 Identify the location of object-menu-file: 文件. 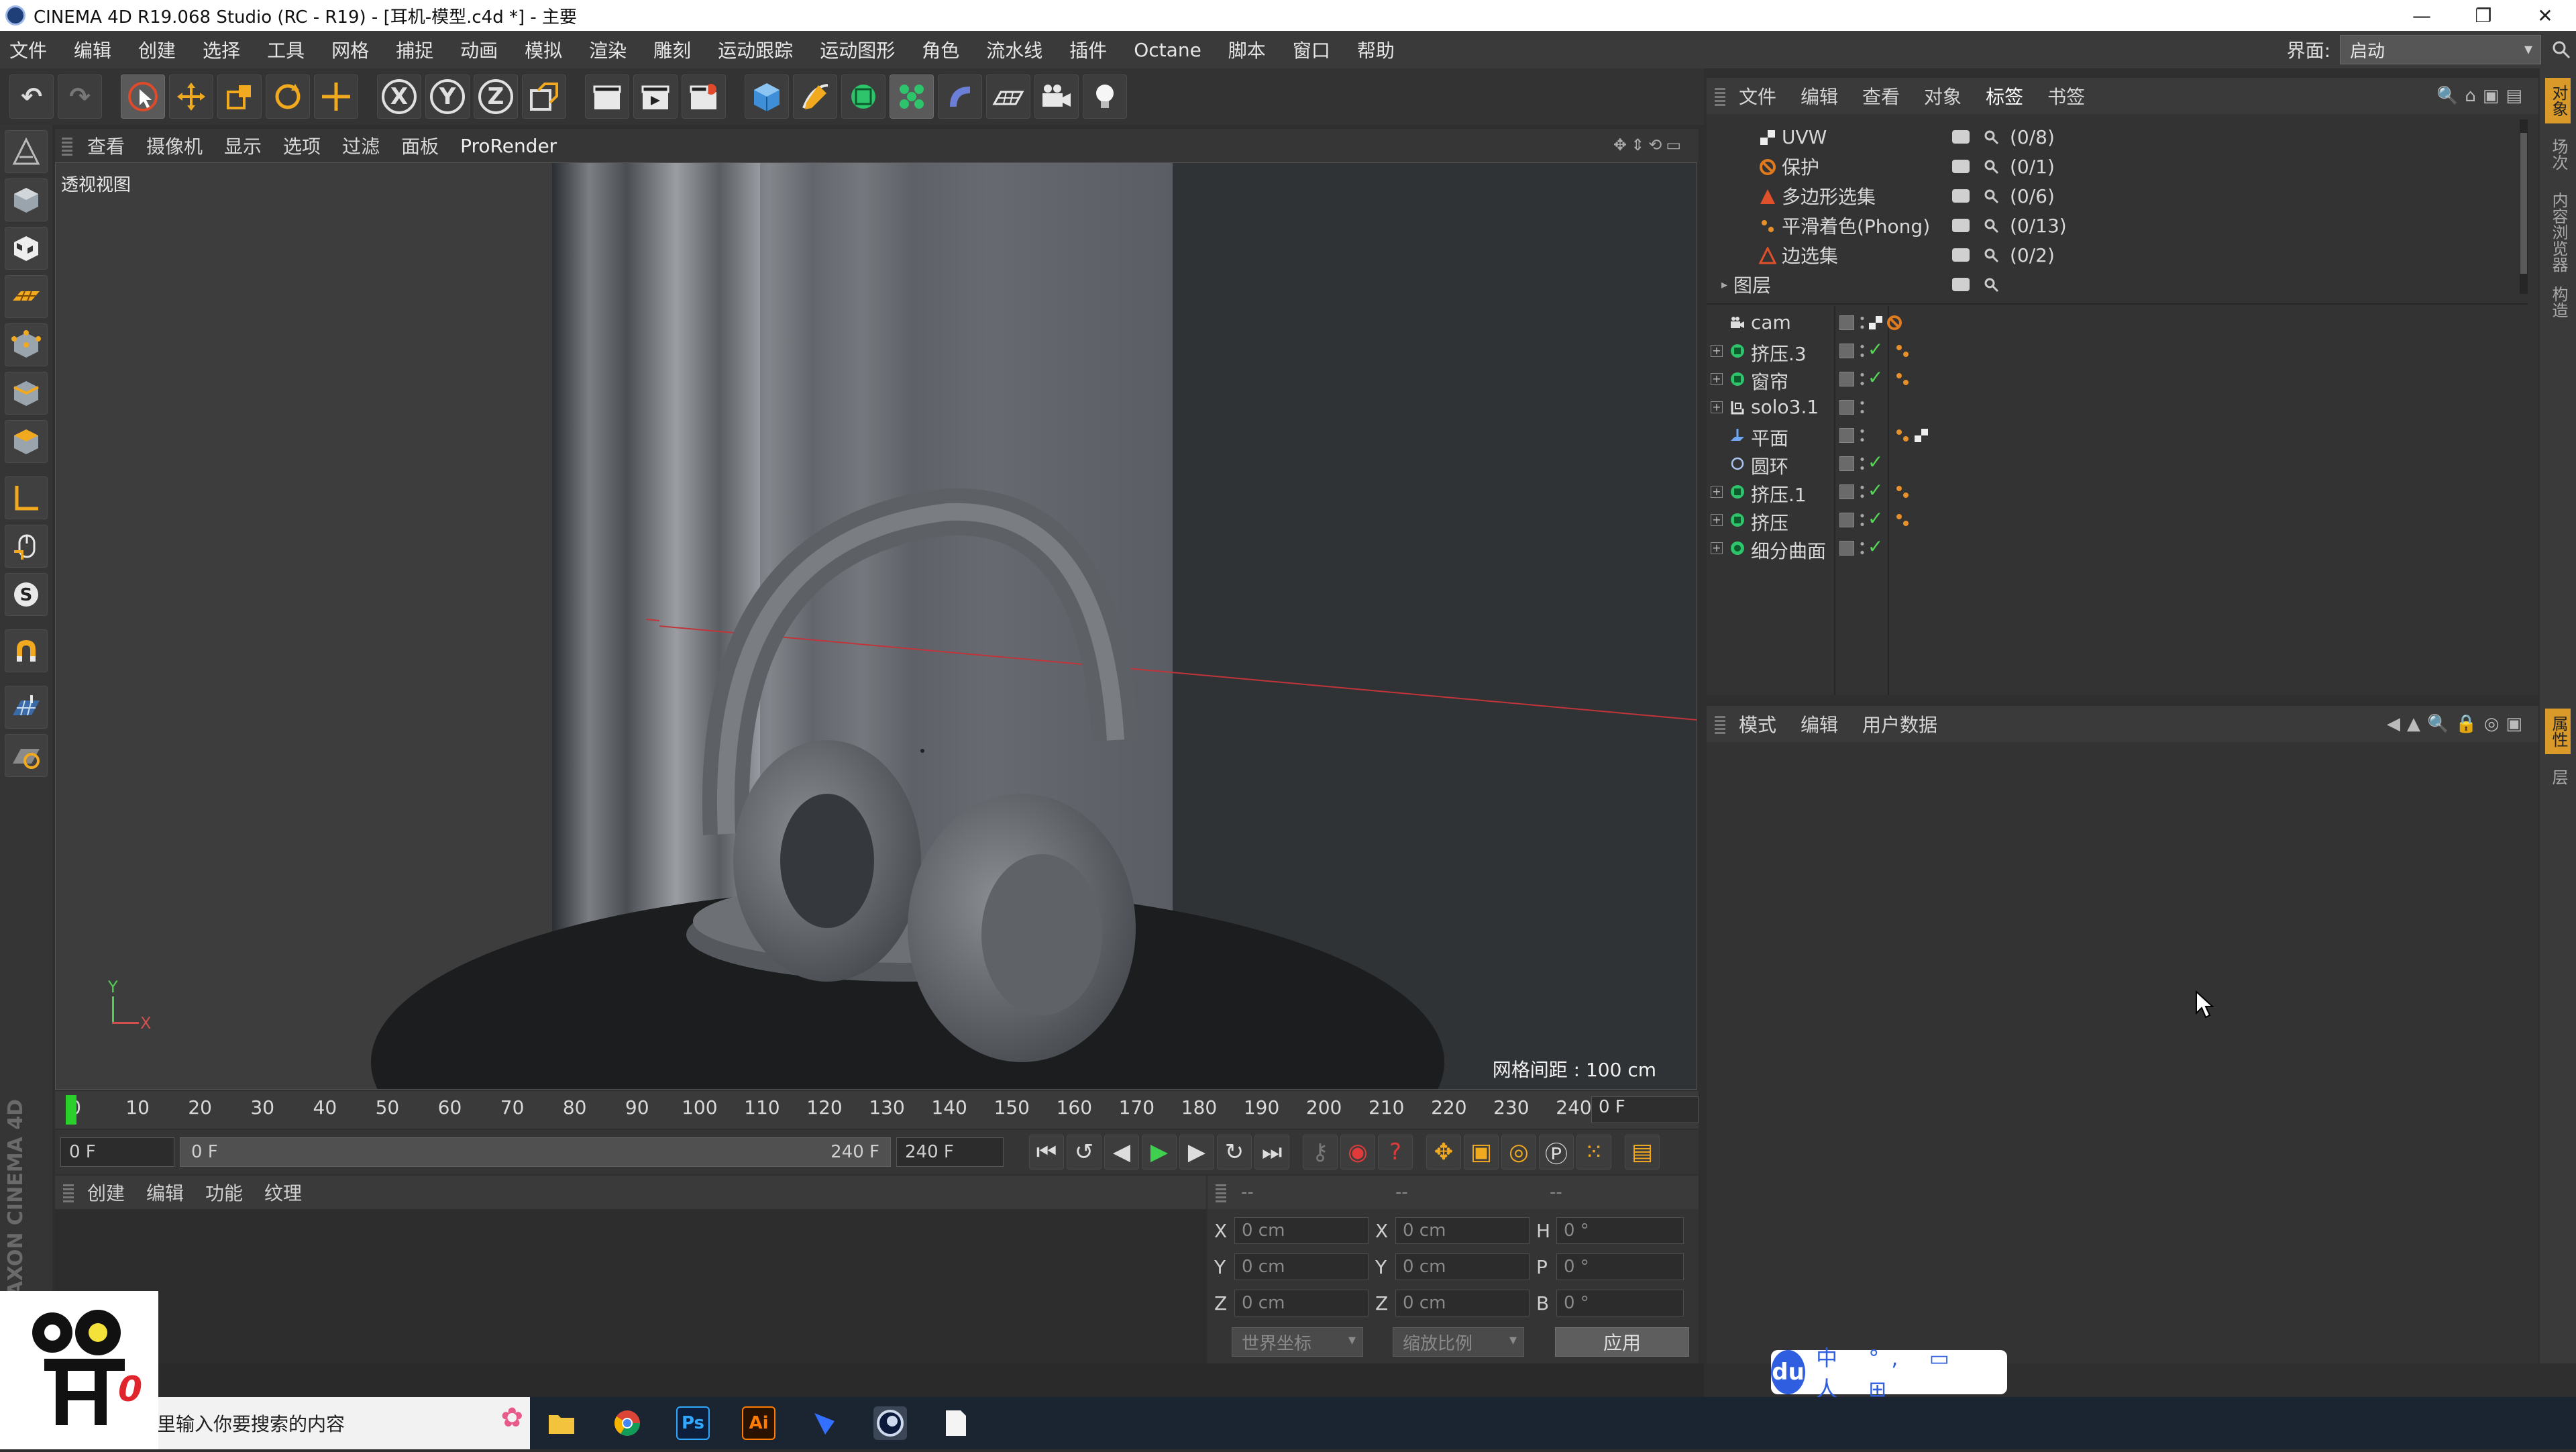
(1757, 96).